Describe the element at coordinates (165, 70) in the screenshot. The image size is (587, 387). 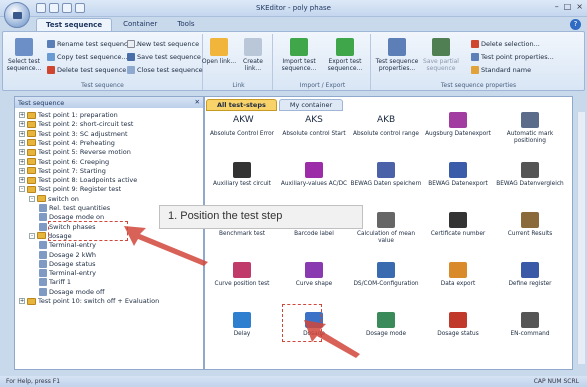
I see `close-test-sequence-button: Close test sequence` at that location.